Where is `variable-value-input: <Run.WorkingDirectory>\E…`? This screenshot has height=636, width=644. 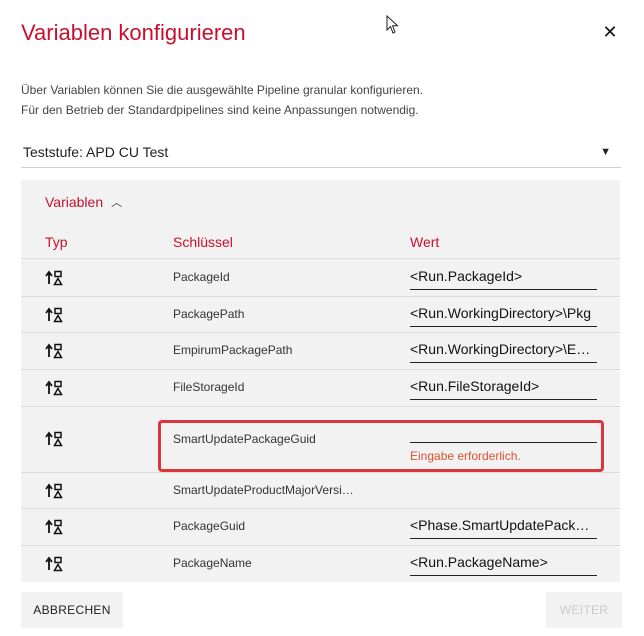 variable-value-input: <Run.WorkingDirectory>\E… is located at coordinates (503, 351).